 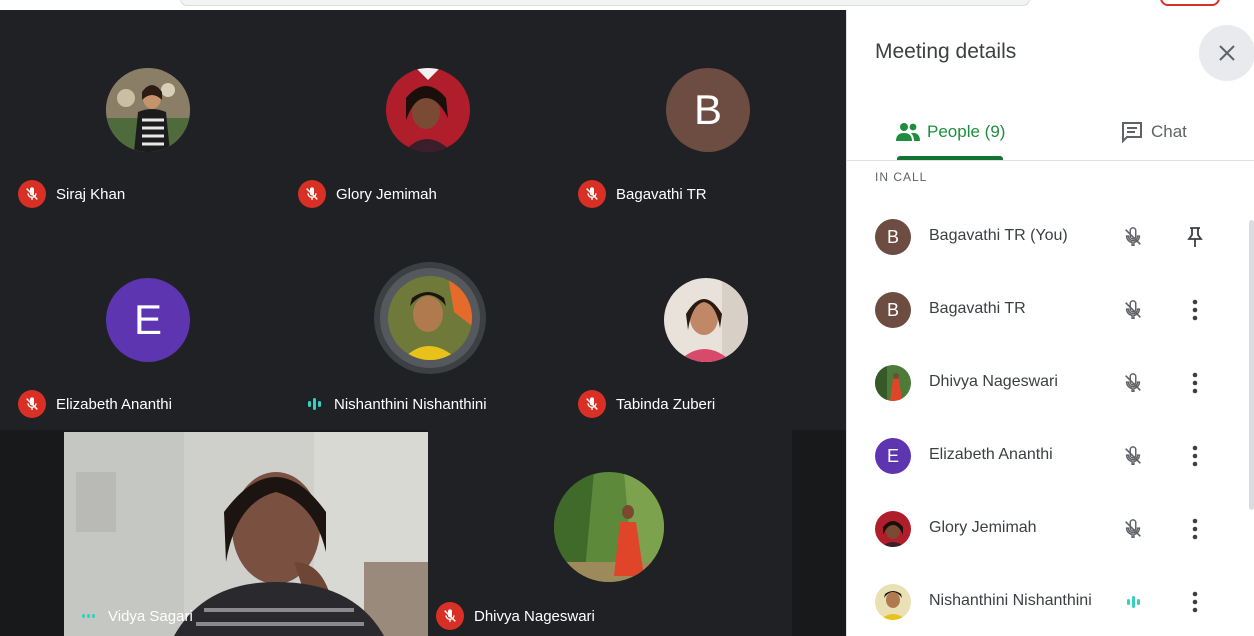 I want to click on in-call-section-label: IN CALL, so click(x=901, y=177).